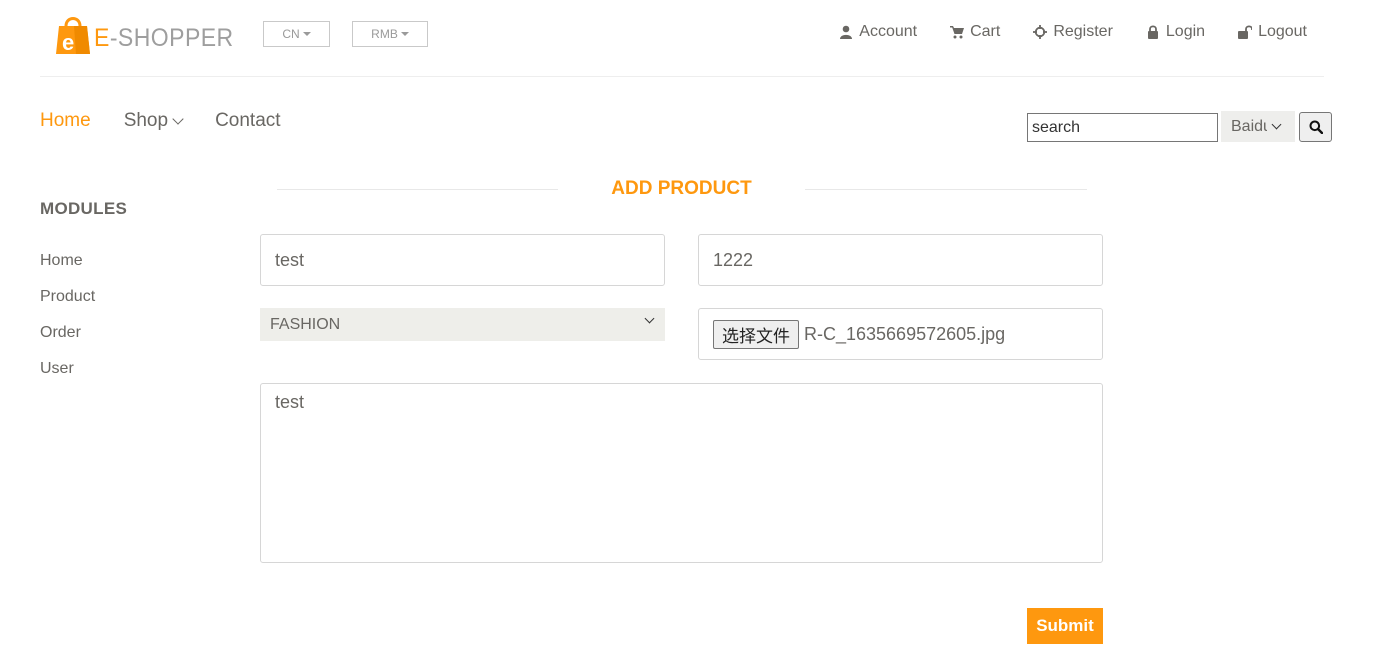  I want to click on sidebar-menu: Home Product Order User, so click(67, 322).